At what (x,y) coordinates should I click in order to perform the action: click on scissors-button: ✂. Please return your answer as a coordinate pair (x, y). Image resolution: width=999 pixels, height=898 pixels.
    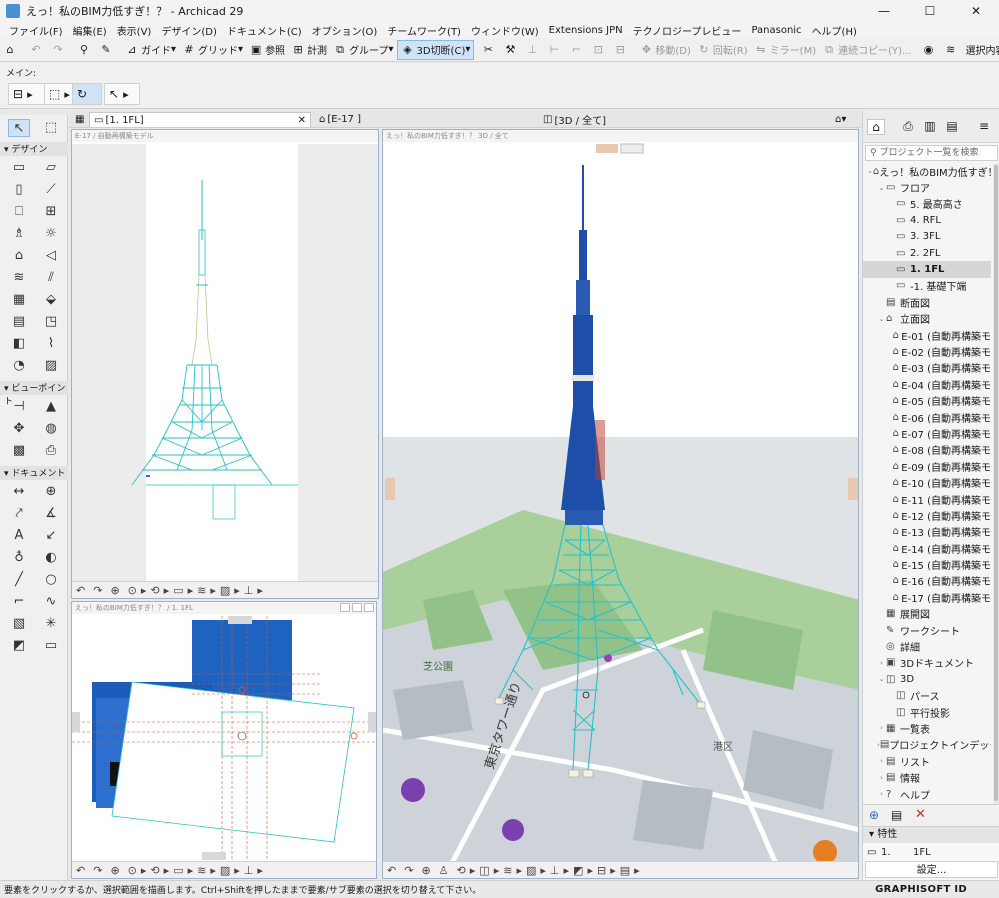
    Looking at the image, I should click on (489, 50).